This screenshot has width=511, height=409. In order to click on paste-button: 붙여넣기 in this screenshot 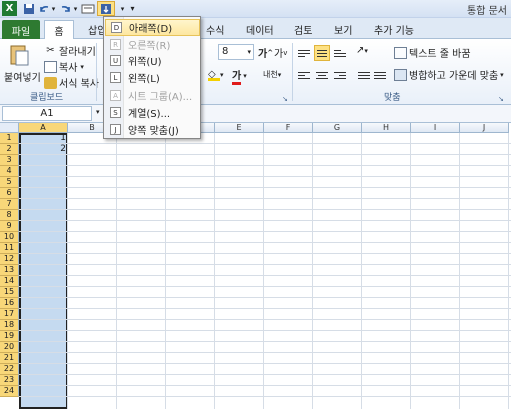, I will do `click(22, 76)`.